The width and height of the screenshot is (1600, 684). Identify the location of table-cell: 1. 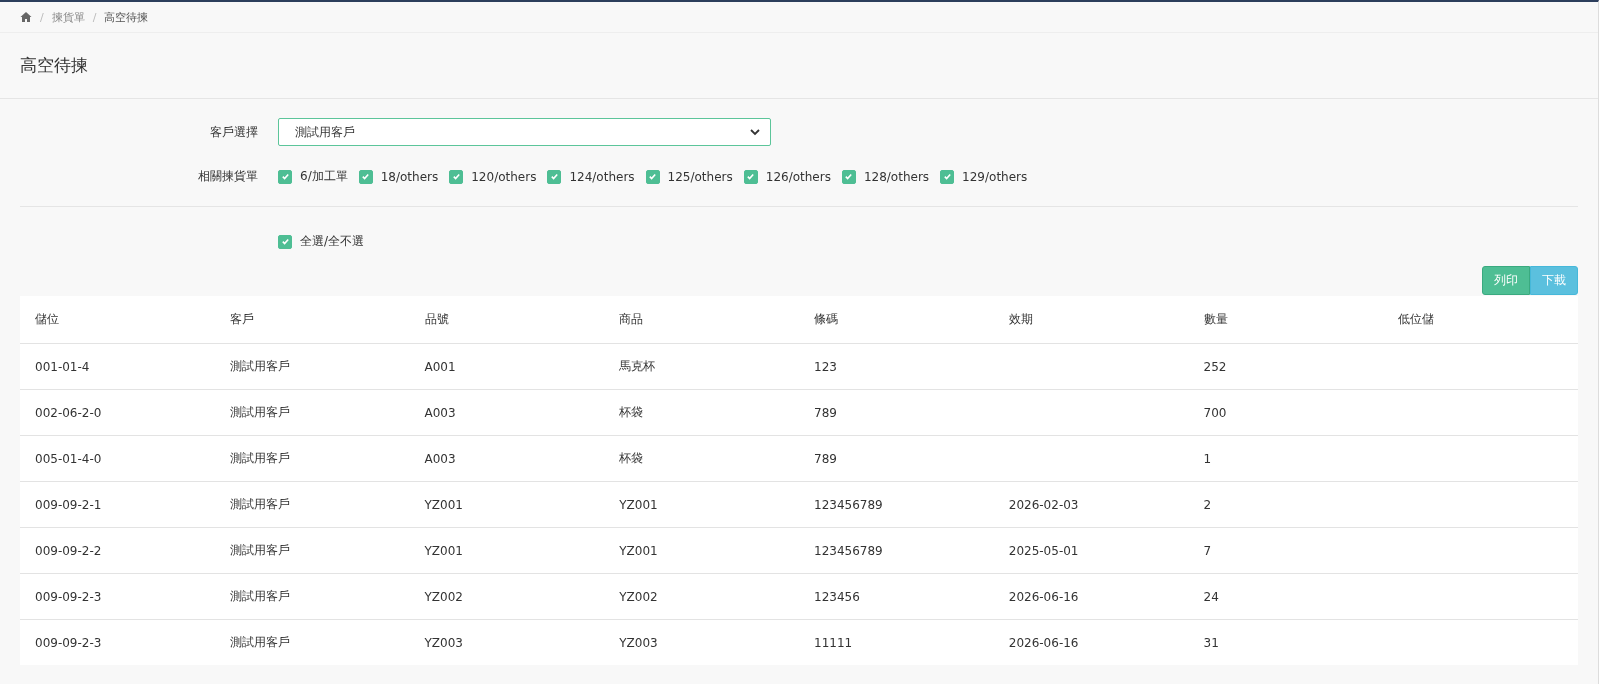
(1286, 458).